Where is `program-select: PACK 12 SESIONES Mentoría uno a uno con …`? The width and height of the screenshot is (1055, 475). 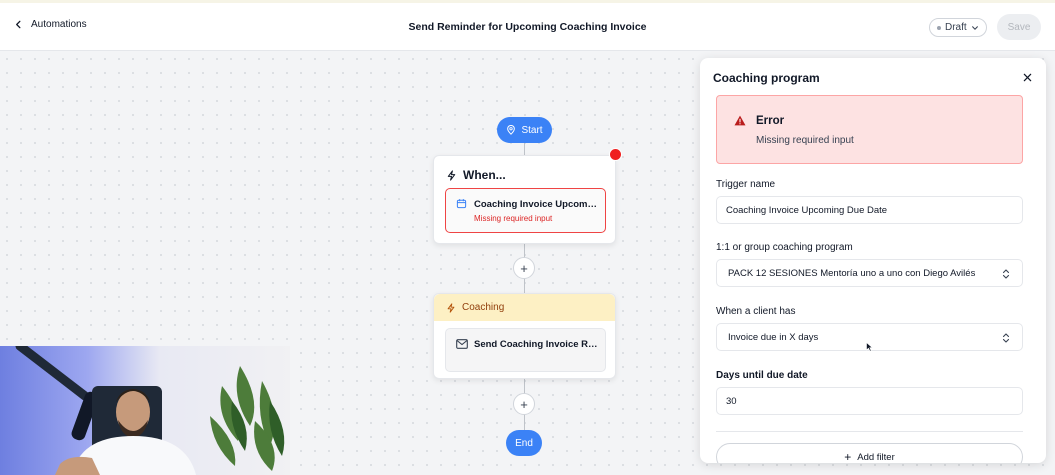 program-select: PACK 12 SESIONES Mentoría uno a uno con … is located at coordinates (869, 273).